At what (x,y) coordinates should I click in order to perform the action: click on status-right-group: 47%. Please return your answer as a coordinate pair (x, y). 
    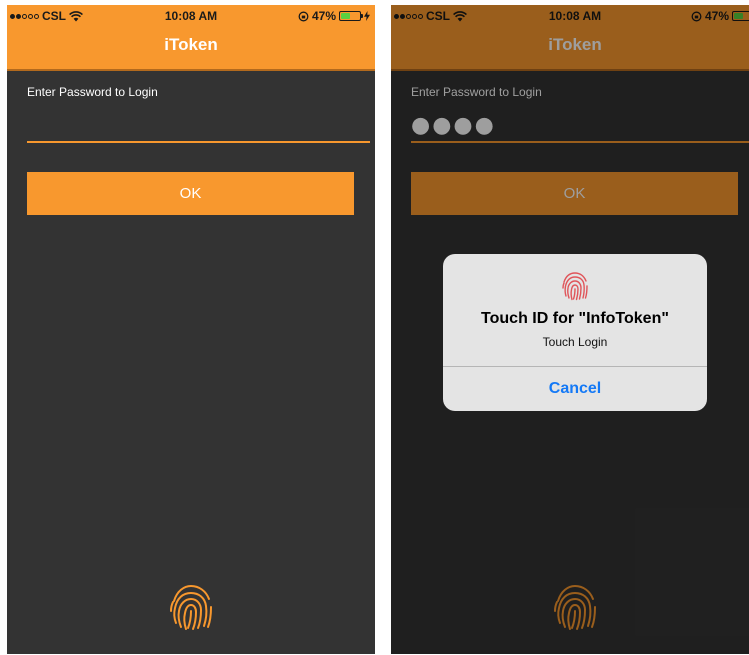
    Looking at the image, I should click on (334, 16).